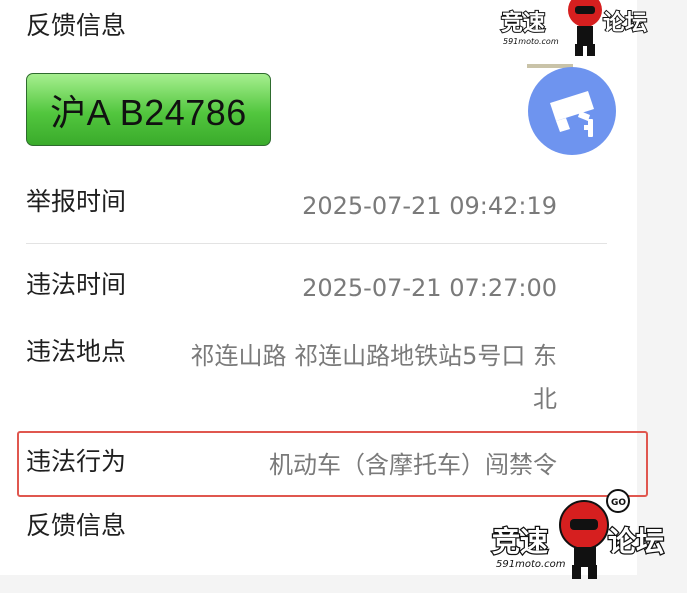  I want to click on license-plate-badge: 沪A B24786, so click(148, 109).